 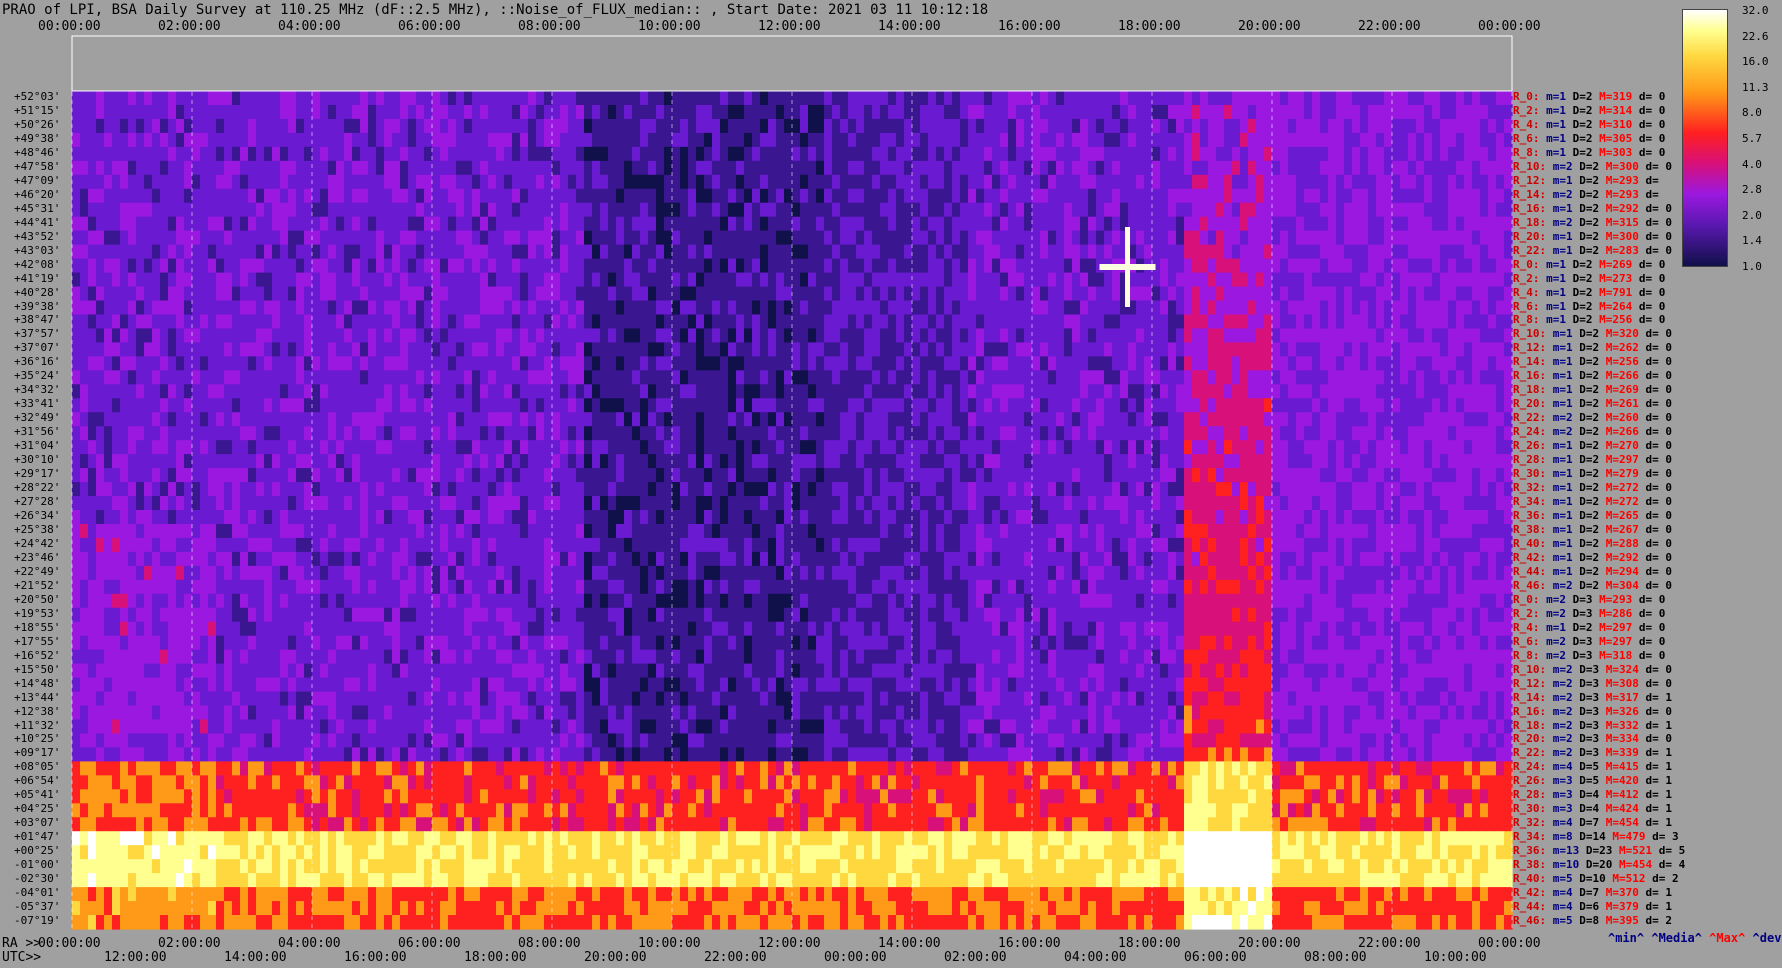 What do you see at coordinates (37, 222) in the screenshot?
I see `declination-label: +44°41'` at bounding box center [37, 222].